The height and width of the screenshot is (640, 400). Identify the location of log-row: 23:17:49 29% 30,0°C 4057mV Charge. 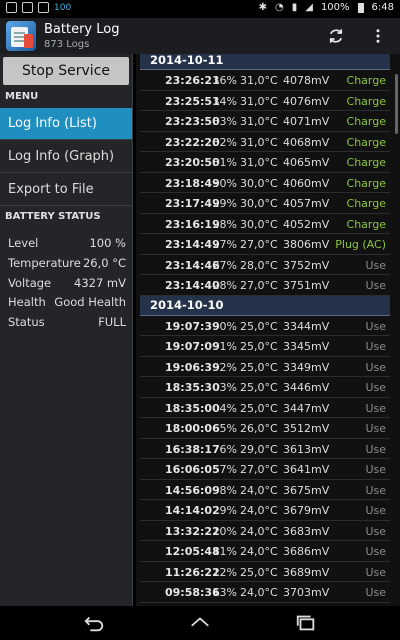
(265, 203).